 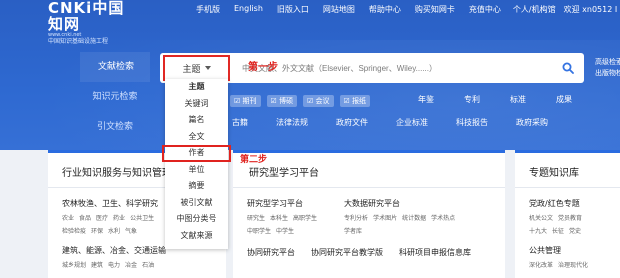 I want to click on nav-sitemap: 网站地图, so click(x=339, y=9).